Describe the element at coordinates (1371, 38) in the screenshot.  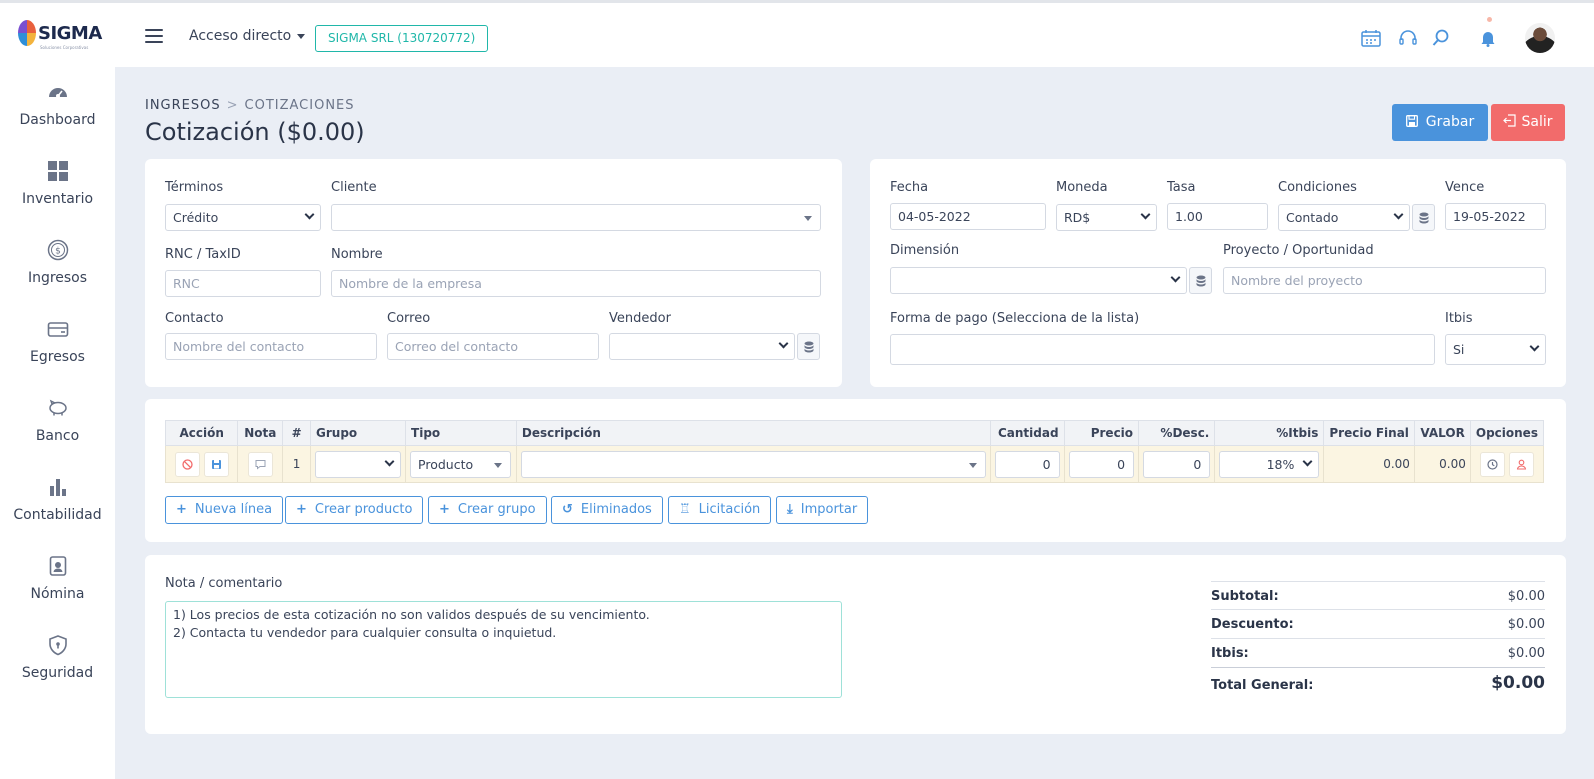
I see `calendar-icon` at that location.